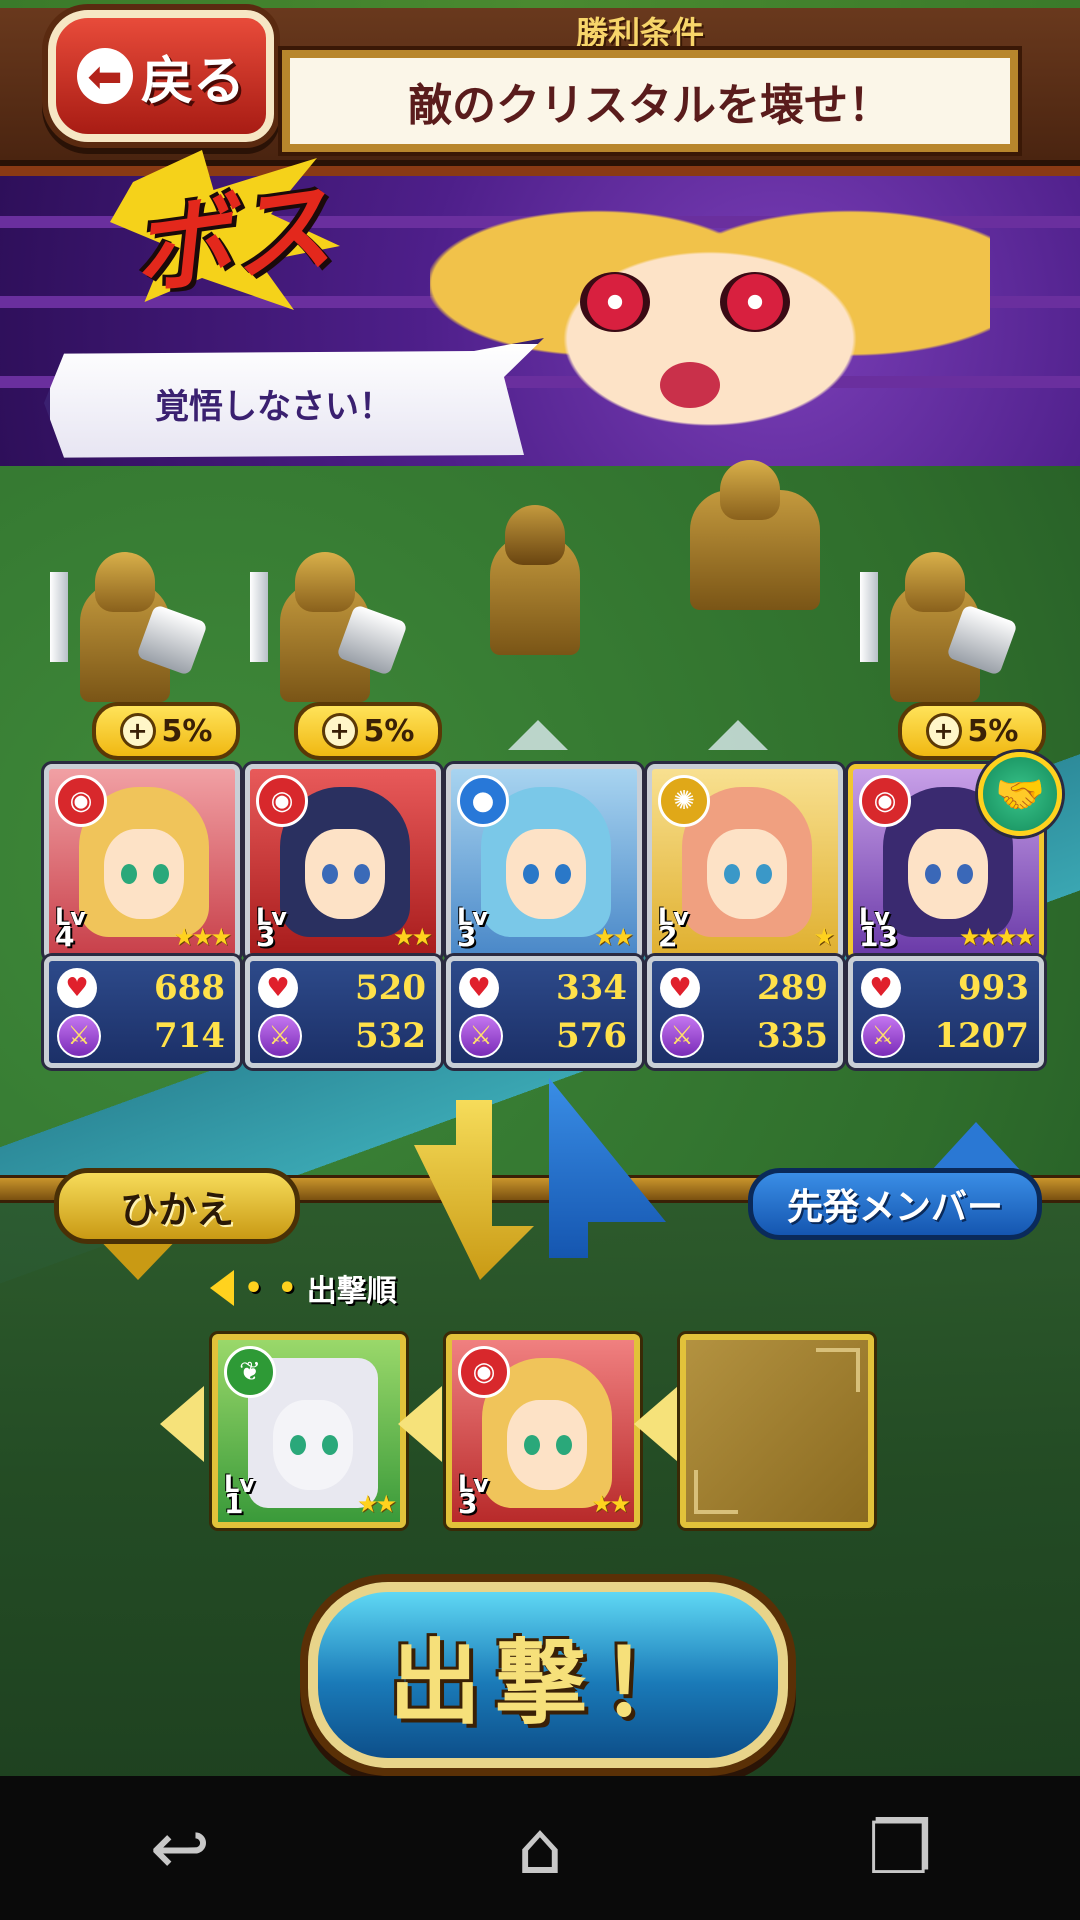 The width and height of the screenshot is (1080, 1920). Describe the element at coordinates (544, 1012) in the screenshot. I see `unit-stat-card: ♥ 334 ⚔ 576` at that location.